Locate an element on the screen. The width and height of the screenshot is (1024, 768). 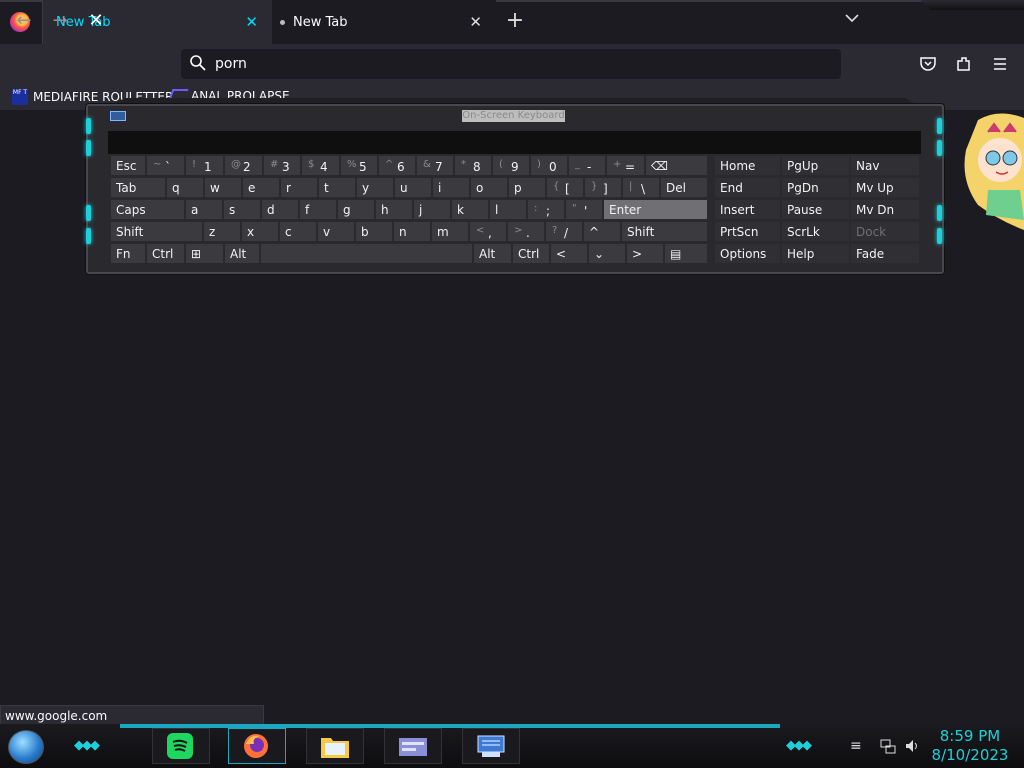
osk-key: ⊞ is located at coordinates (204, 253).